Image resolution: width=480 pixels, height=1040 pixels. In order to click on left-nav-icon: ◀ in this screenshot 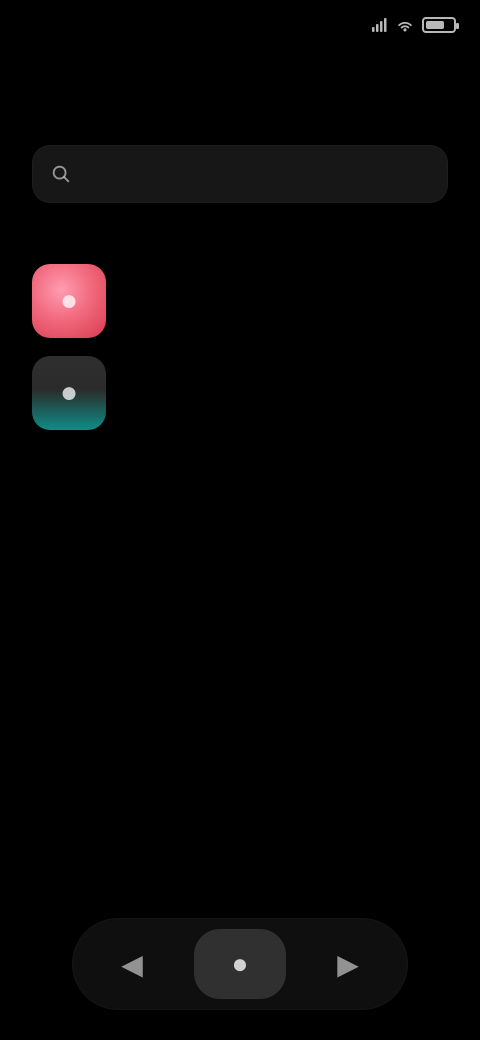, I will do `click(132, 964)`.